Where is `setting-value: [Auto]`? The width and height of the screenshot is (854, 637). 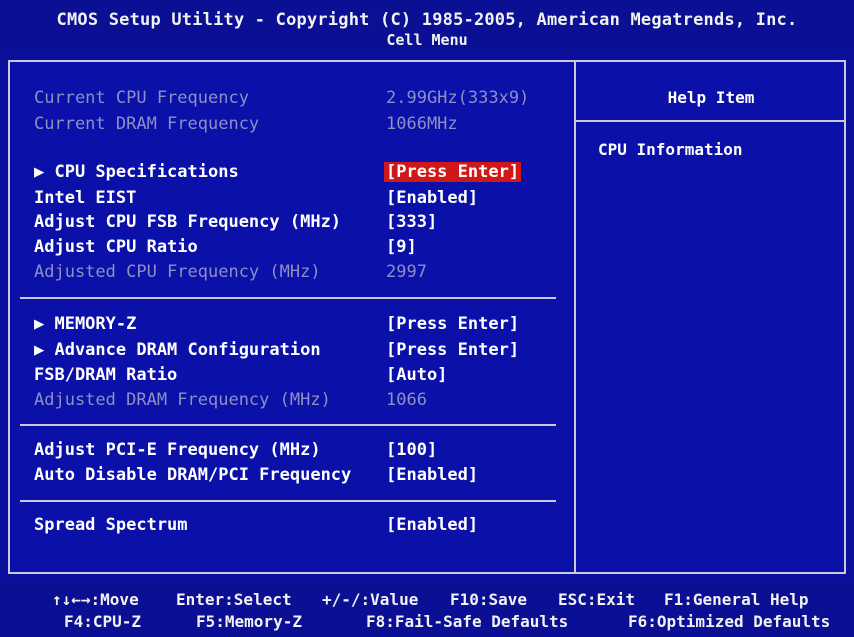 setting-value: [Auto] is located at coordinates (416, 375).